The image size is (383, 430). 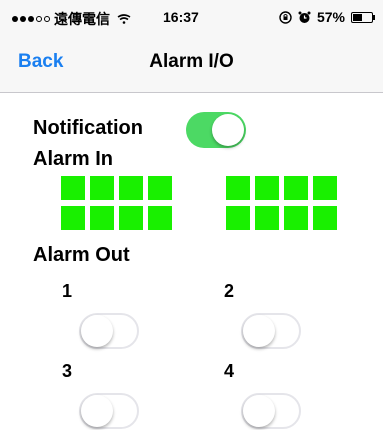 I want to click on status-bar: 遠傳電信 16:37 57%, so click(x=191, y=17).